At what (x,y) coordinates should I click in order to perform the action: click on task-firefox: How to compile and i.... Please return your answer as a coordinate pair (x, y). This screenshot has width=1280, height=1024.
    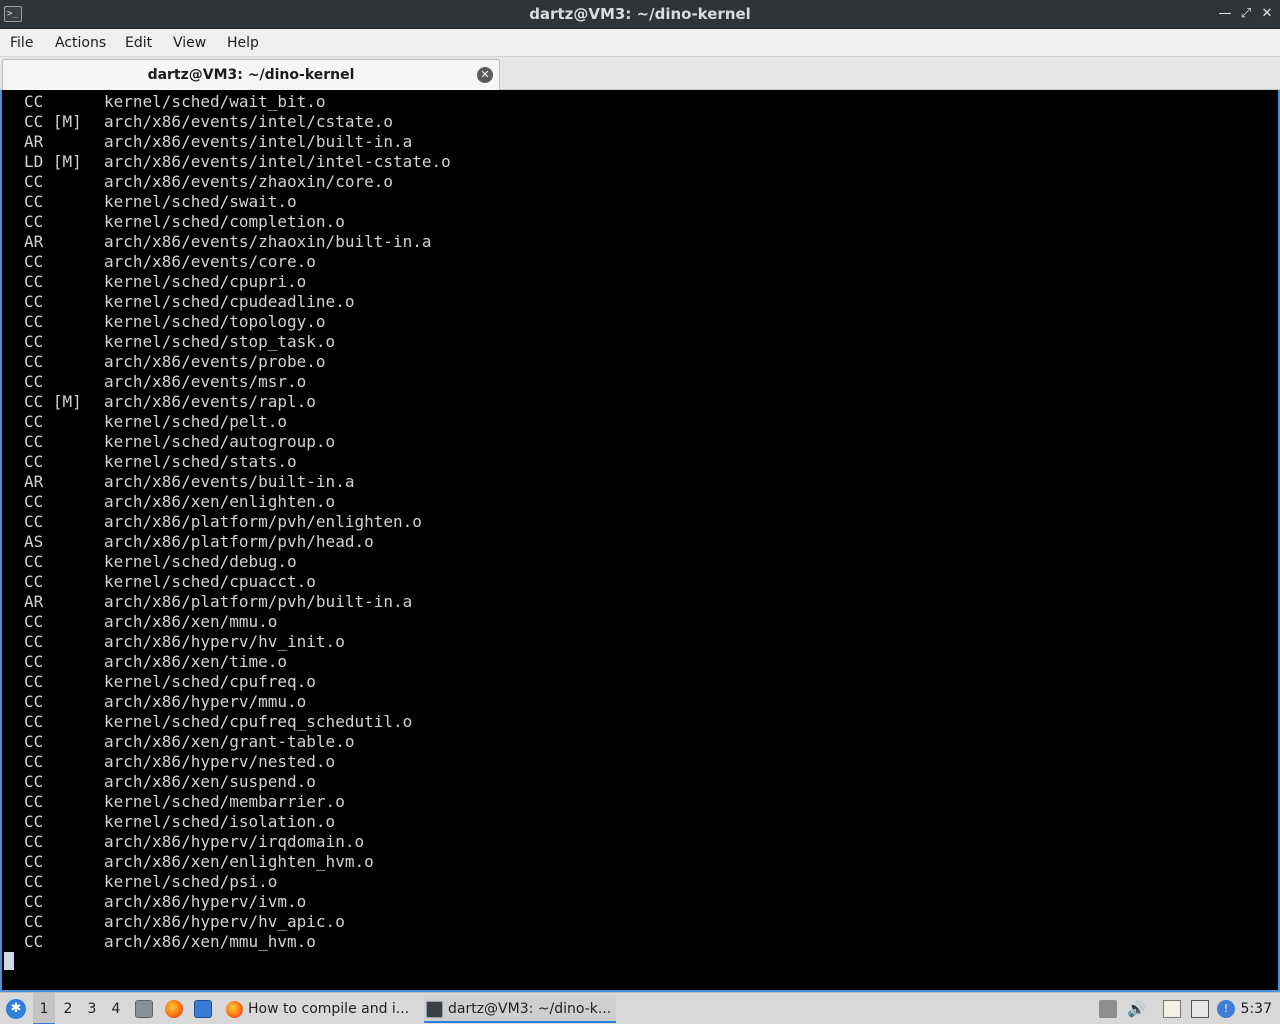
    Looking at the image, I should click on (319, 1009).